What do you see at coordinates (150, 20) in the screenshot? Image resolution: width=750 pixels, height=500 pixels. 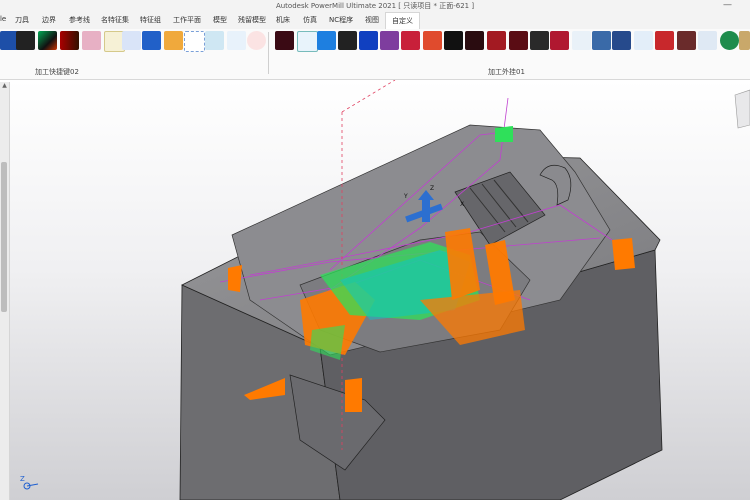 I see `menu-feature-group: 特征组` at bounding box center [150, 20].